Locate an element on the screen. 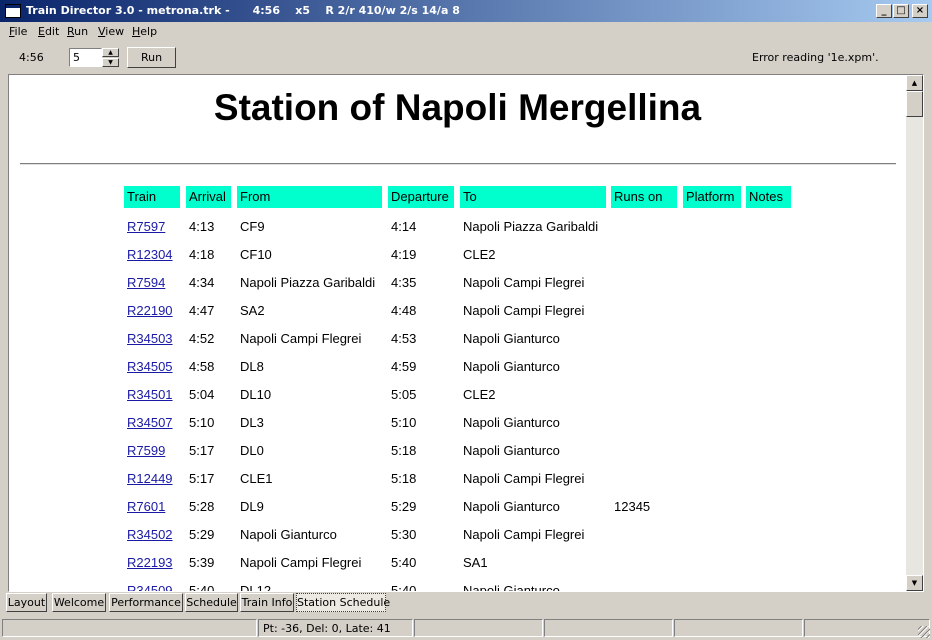  scroll-thumb is located at coordinates (914, 104).